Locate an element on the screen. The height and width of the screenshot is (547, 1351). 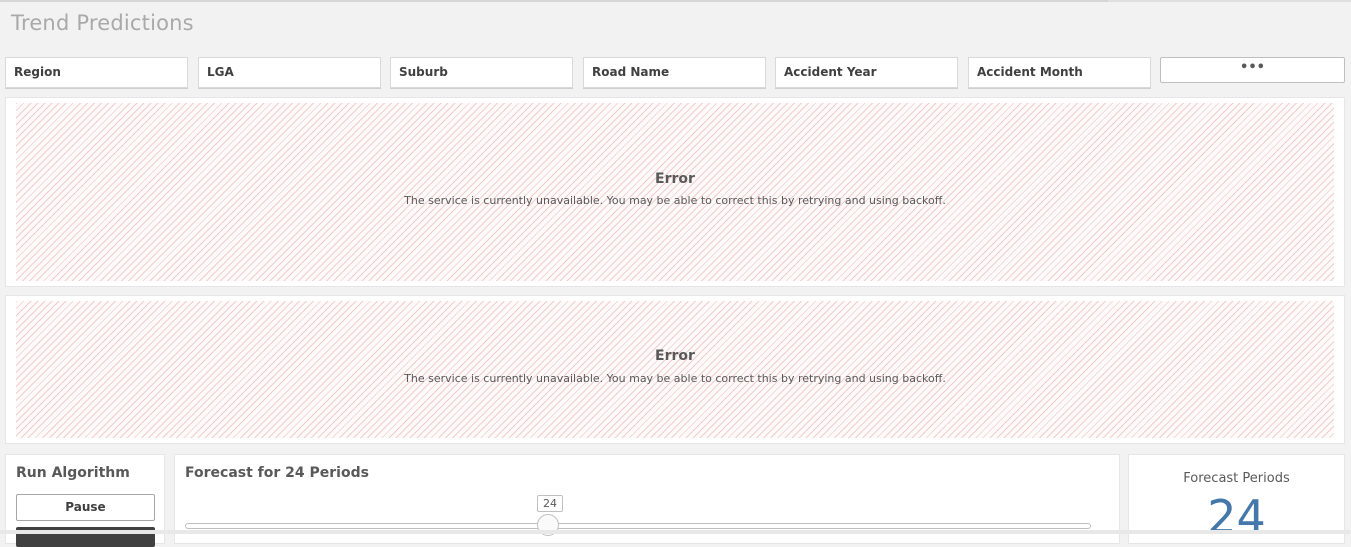
filter-label: Region is located at coordinates (37, 72).